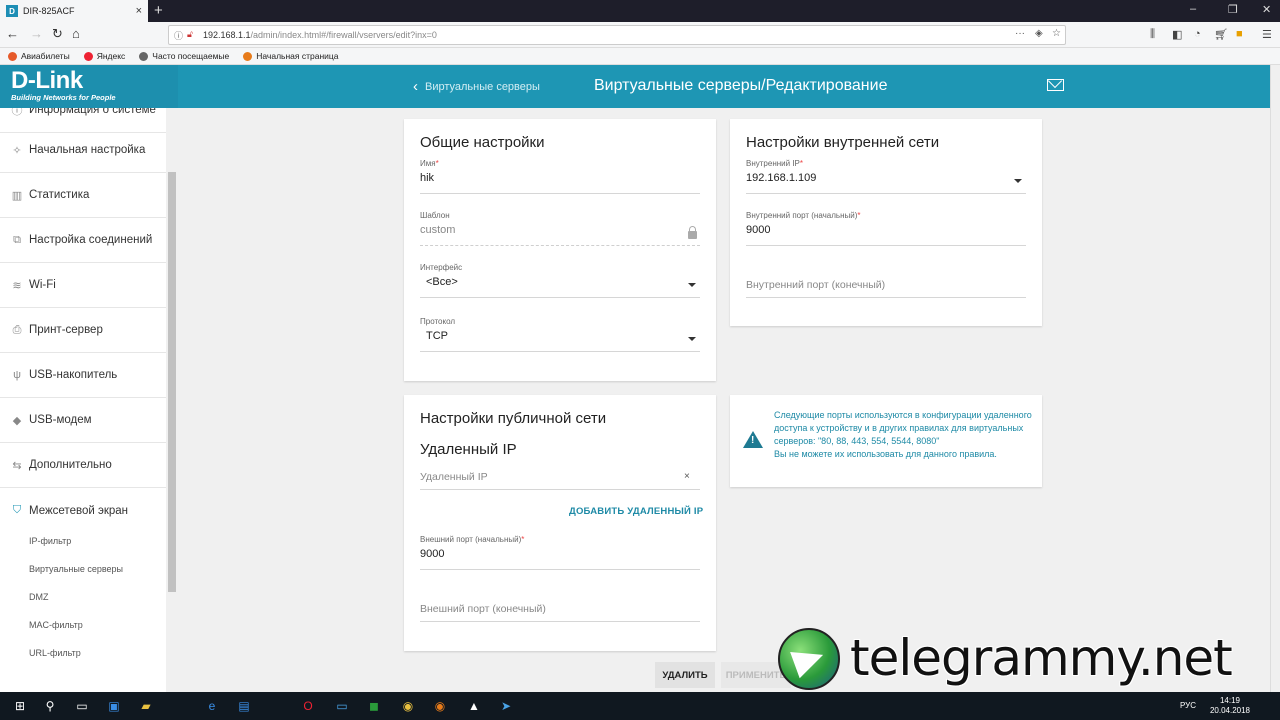 This screenshot has height=720, width=1280. Describe the element at coordinates (308, 706) in the screenshot. I see `opera-icon: O` at that location.